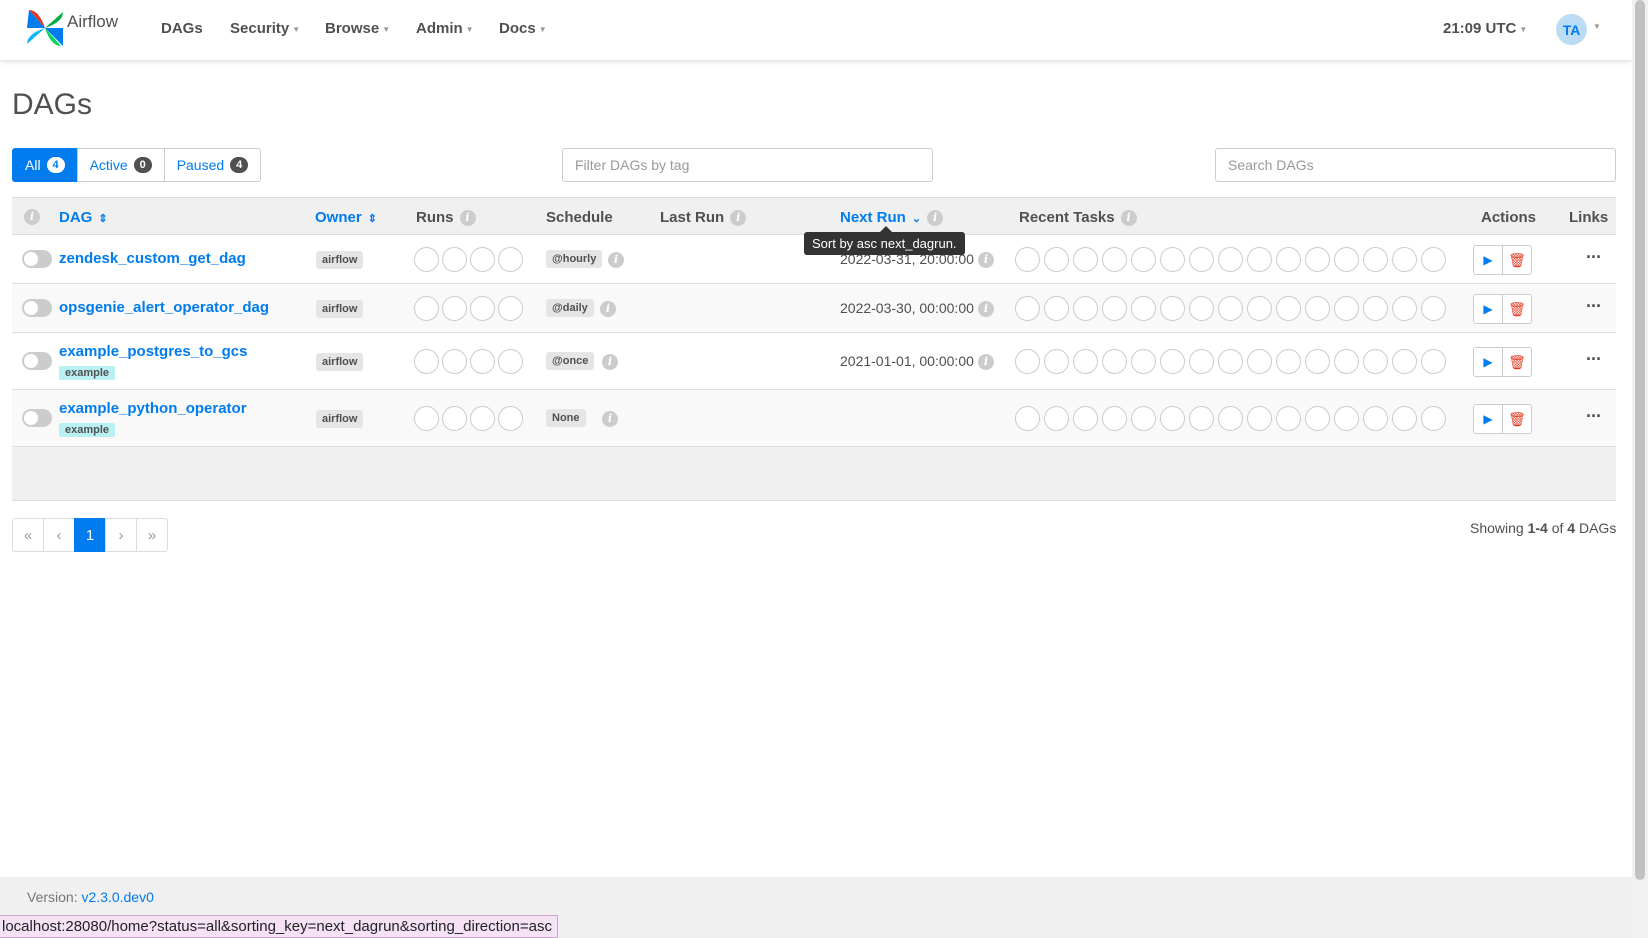  I want to click on page-1-button: 1, so click(90, 535).